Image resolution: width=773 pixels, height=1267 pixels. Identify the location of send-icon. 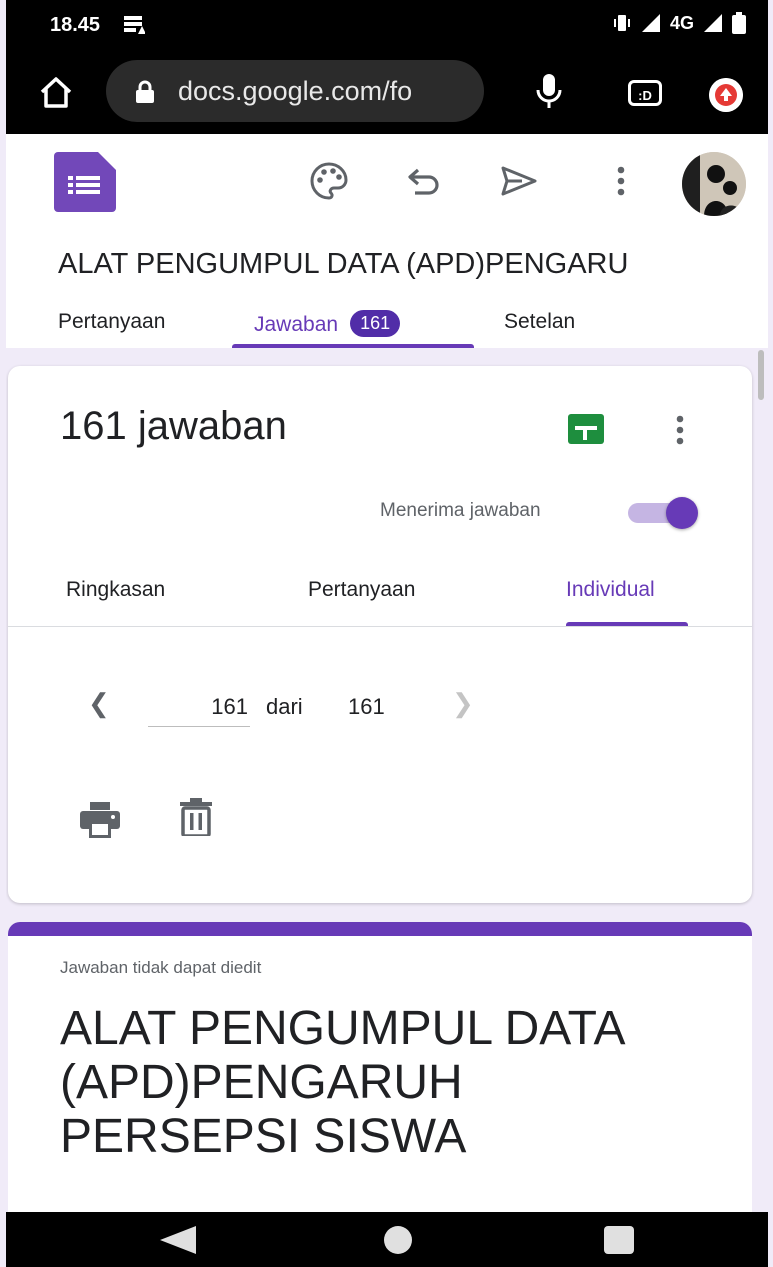
(519, 181).